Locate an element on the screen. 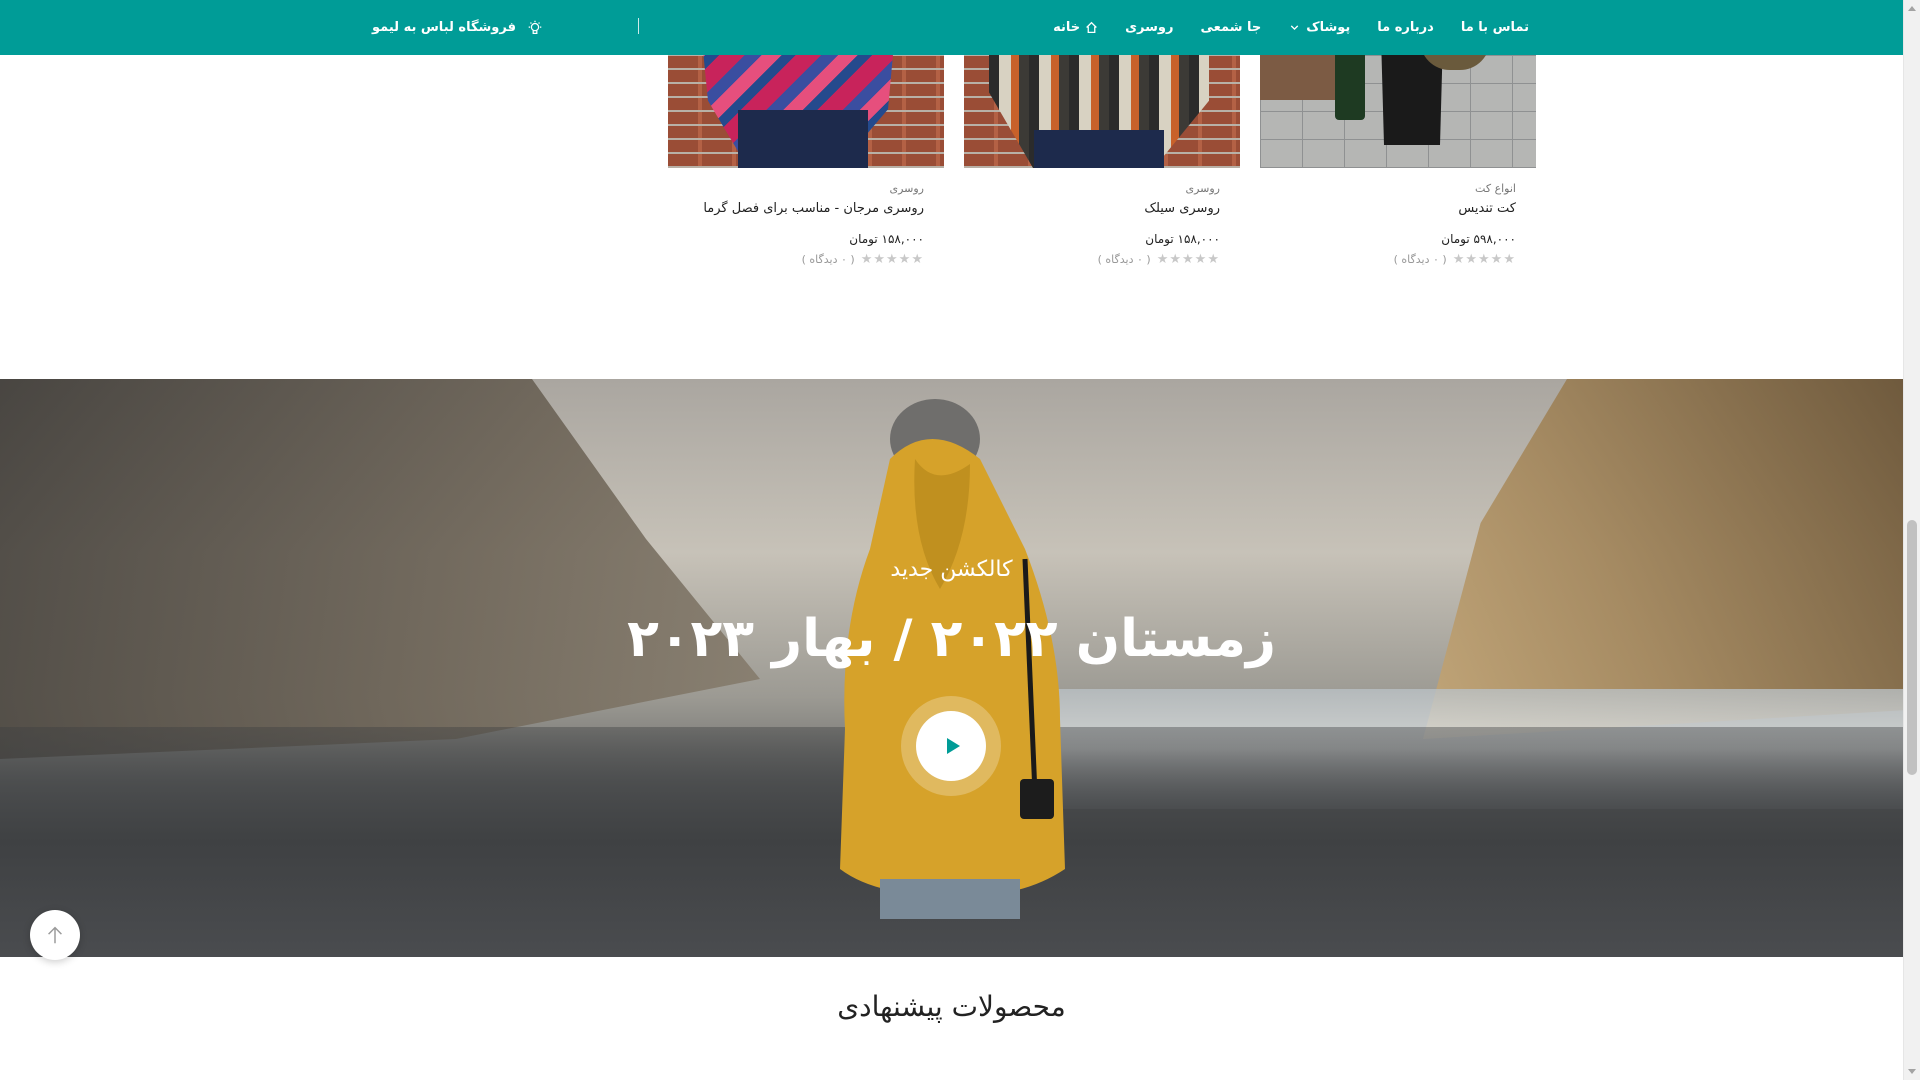 This screenshot has width=1920, height=1080. scroll-up-arrow-icon is located at coordinates (1912, 8).